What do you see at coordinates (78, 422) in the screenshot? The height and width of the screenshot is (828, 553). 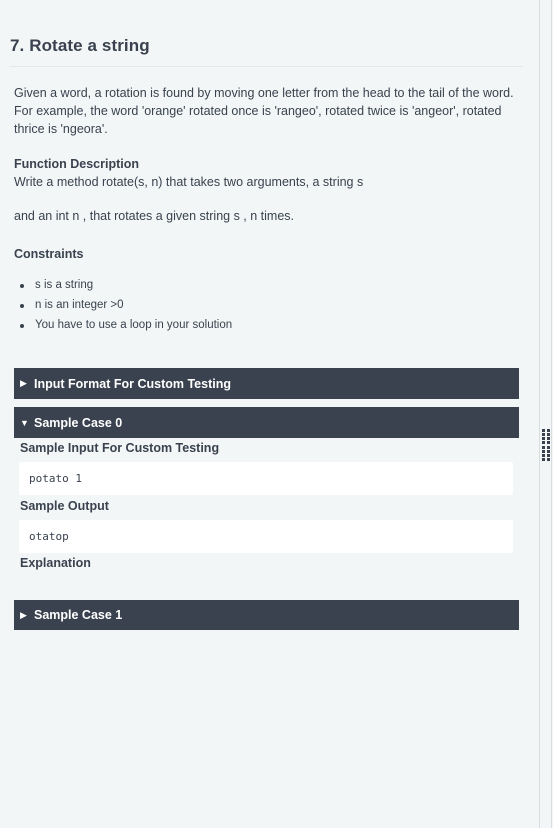 I see `accordion-label: Sample Case 0` at bounding box center [78, 422].